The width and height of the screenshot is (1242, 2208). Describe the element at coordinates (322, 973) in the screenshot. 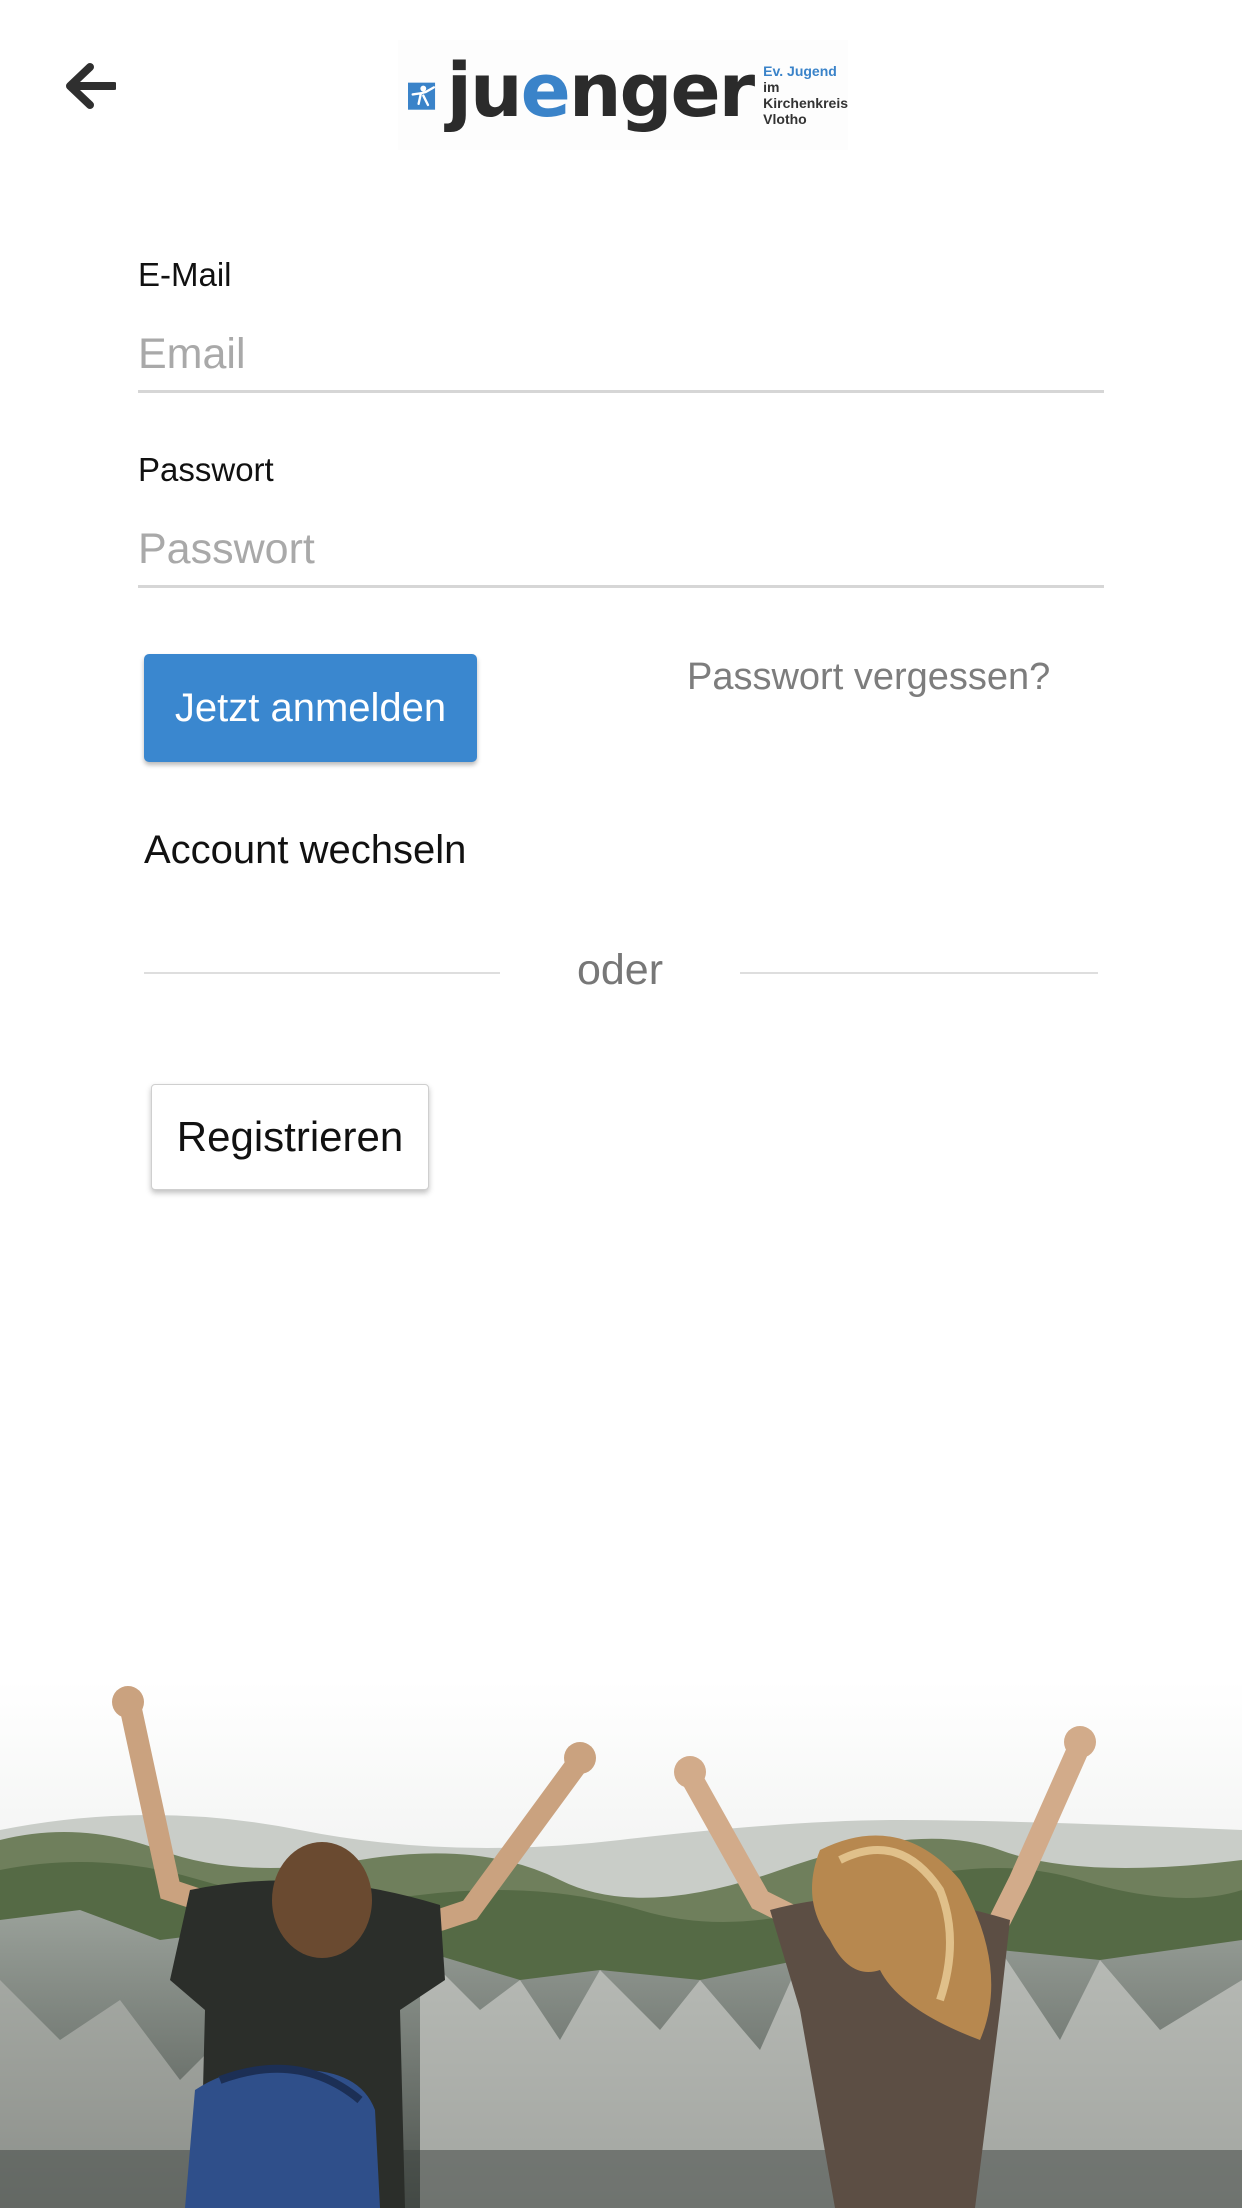

I see `divider-left` at that location.